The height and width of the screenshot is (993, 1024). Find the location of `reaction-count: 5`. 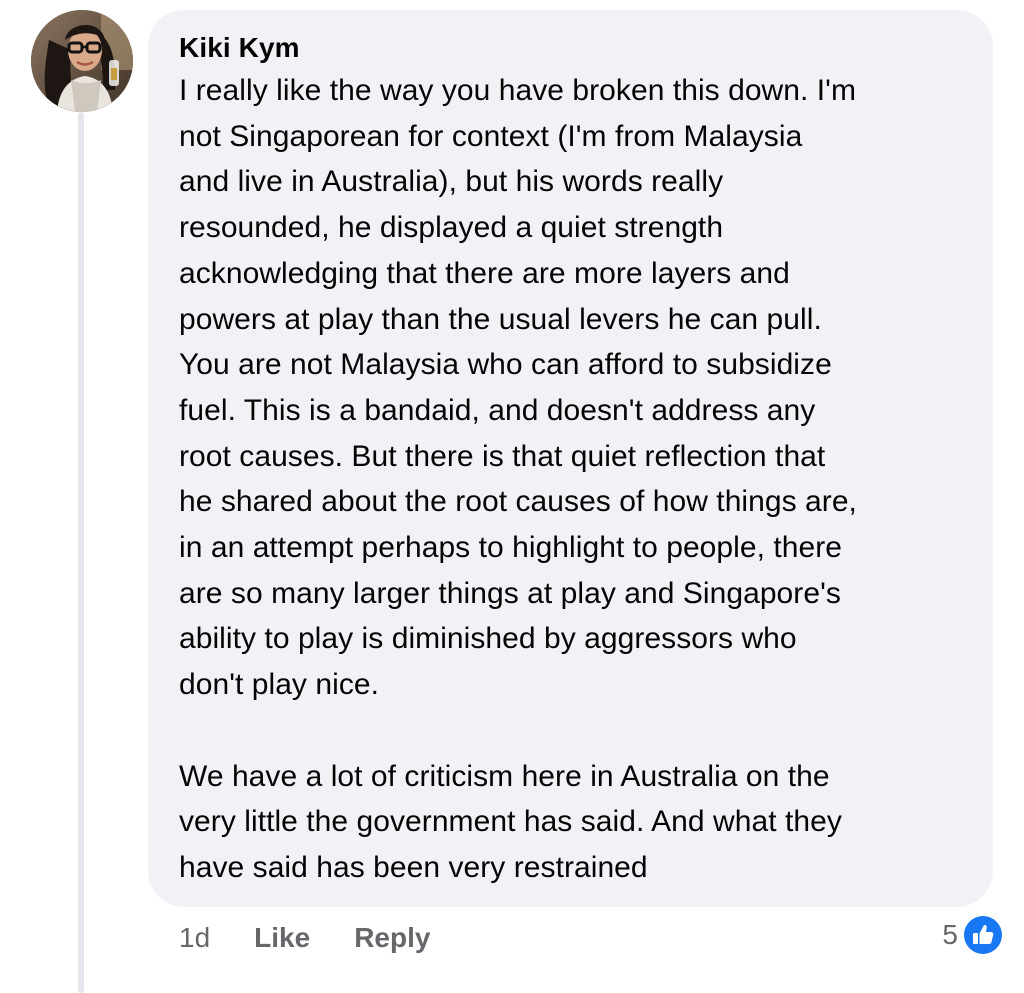

reaction-count: 5 is located at coordinates (950, 934).